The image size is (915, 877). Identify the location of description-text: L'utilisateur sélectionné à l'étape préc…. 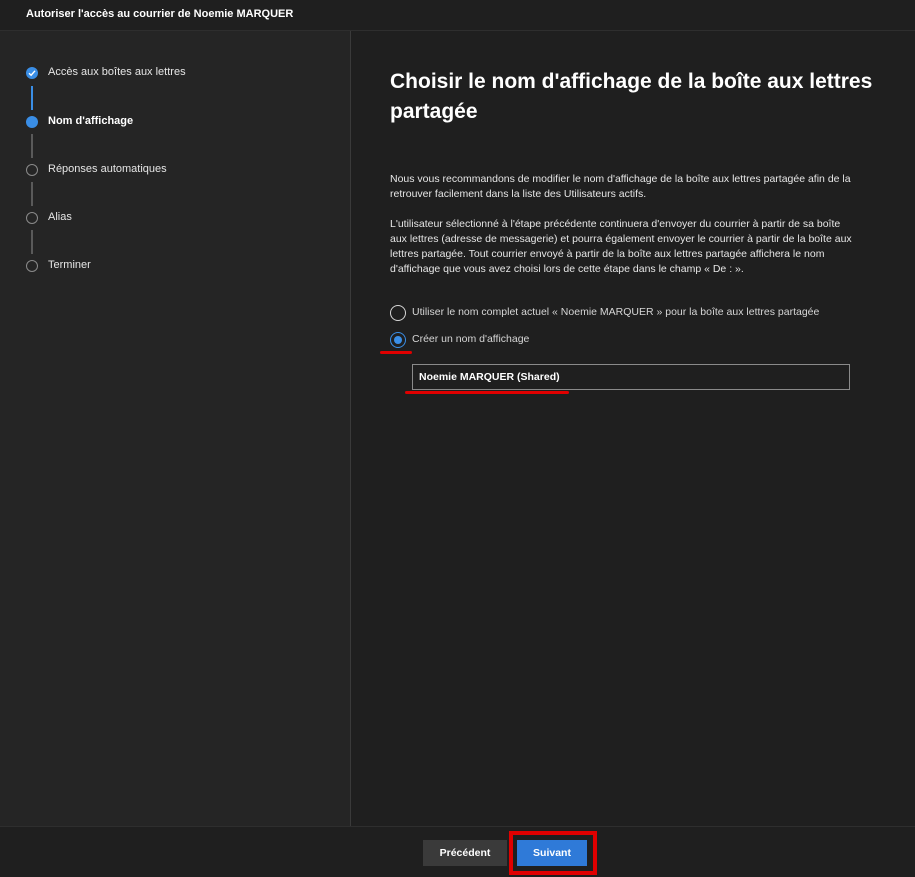
(621, 246).